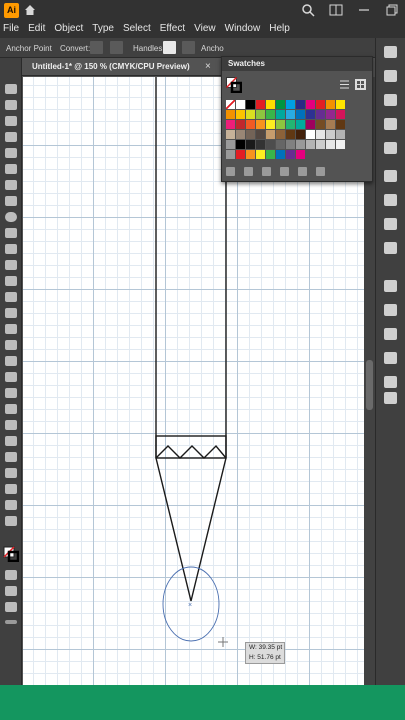 This screenshot has width=405, height=720. What do you see at coordinates (11, 89) in the screenshot?
I see `selection-tool-icon` at bounding box center [11, 89].